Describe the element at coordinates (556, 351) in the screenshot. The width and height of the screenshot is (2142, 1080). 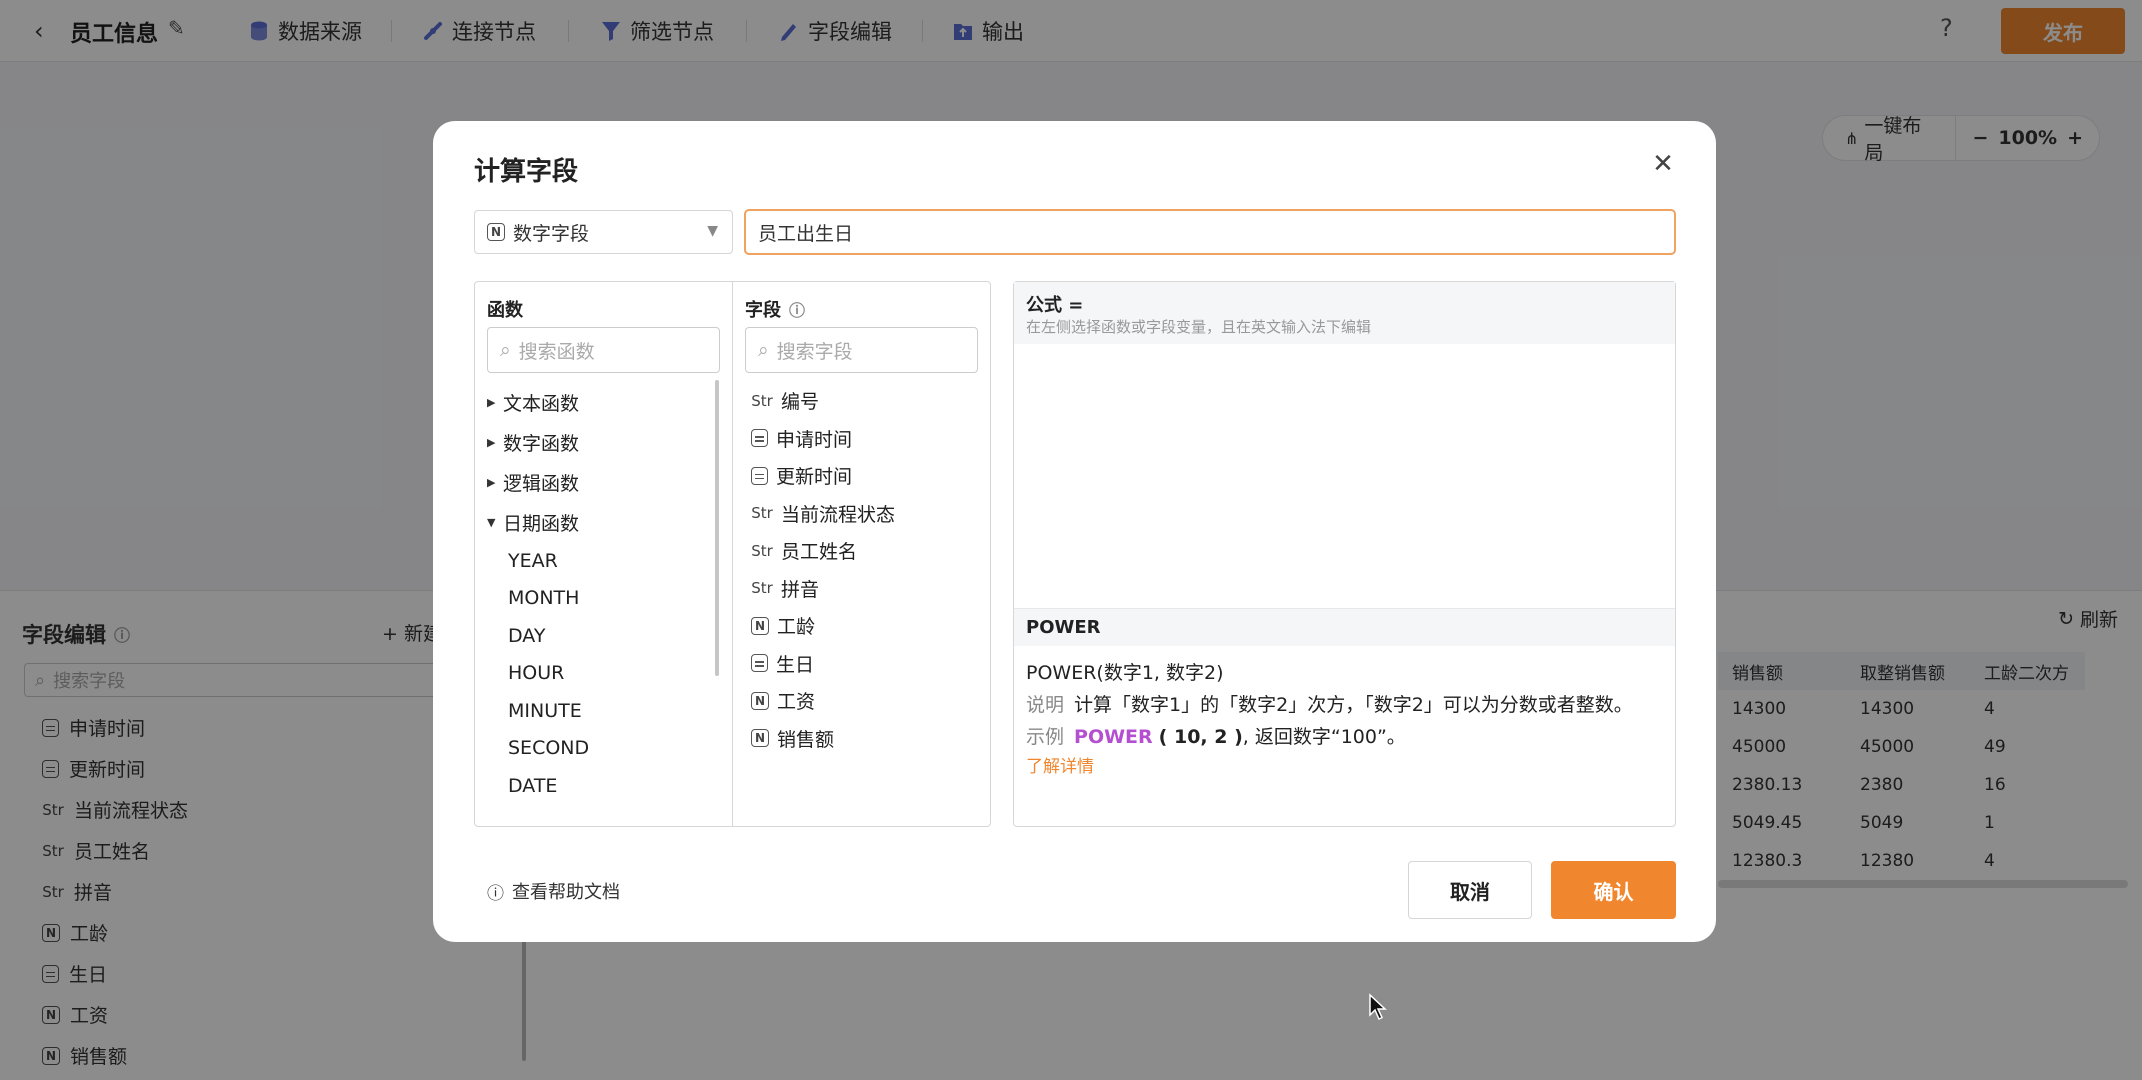
I see `search-placeholder: 搜索函数` at that location.